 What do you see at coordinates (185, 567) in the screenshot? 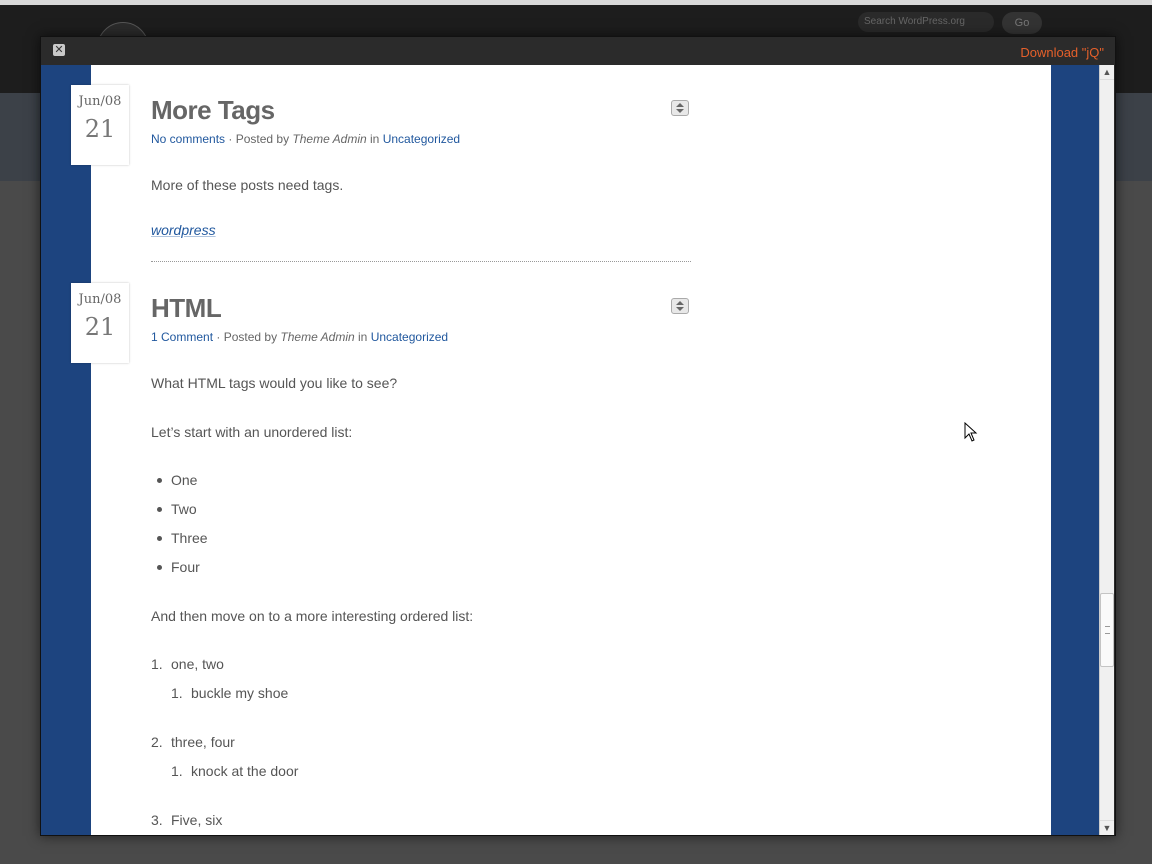
I see `list-item: Four` at bounding box center [185, 567].